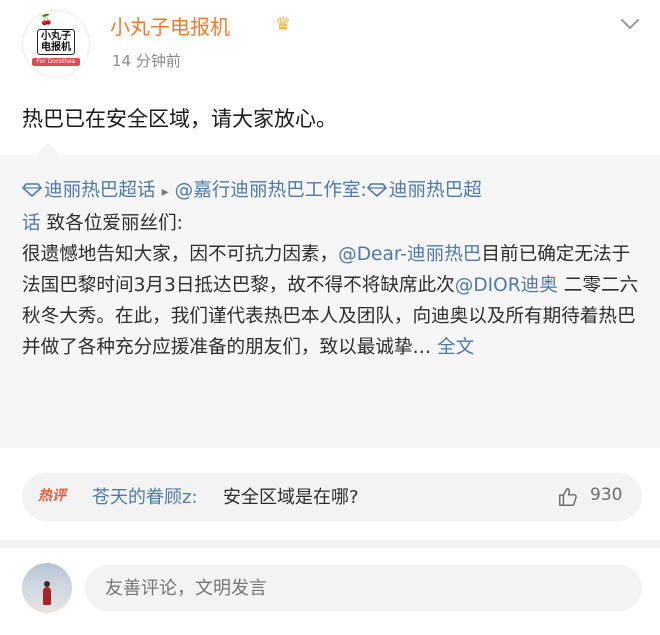 The height and width of the screenshot is (635, 660). I want to click on like-count: 930, so click(606, 495).